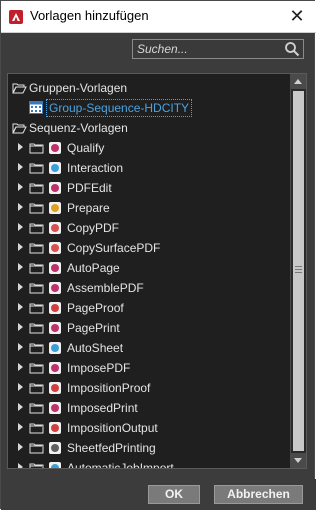 Image resolution: width=320 pixels, height=510 pixels. Describe the element at coordinates (120, 465) in the screenshot. I see `sequence-item-label: AutomaticJobImport` at that location.